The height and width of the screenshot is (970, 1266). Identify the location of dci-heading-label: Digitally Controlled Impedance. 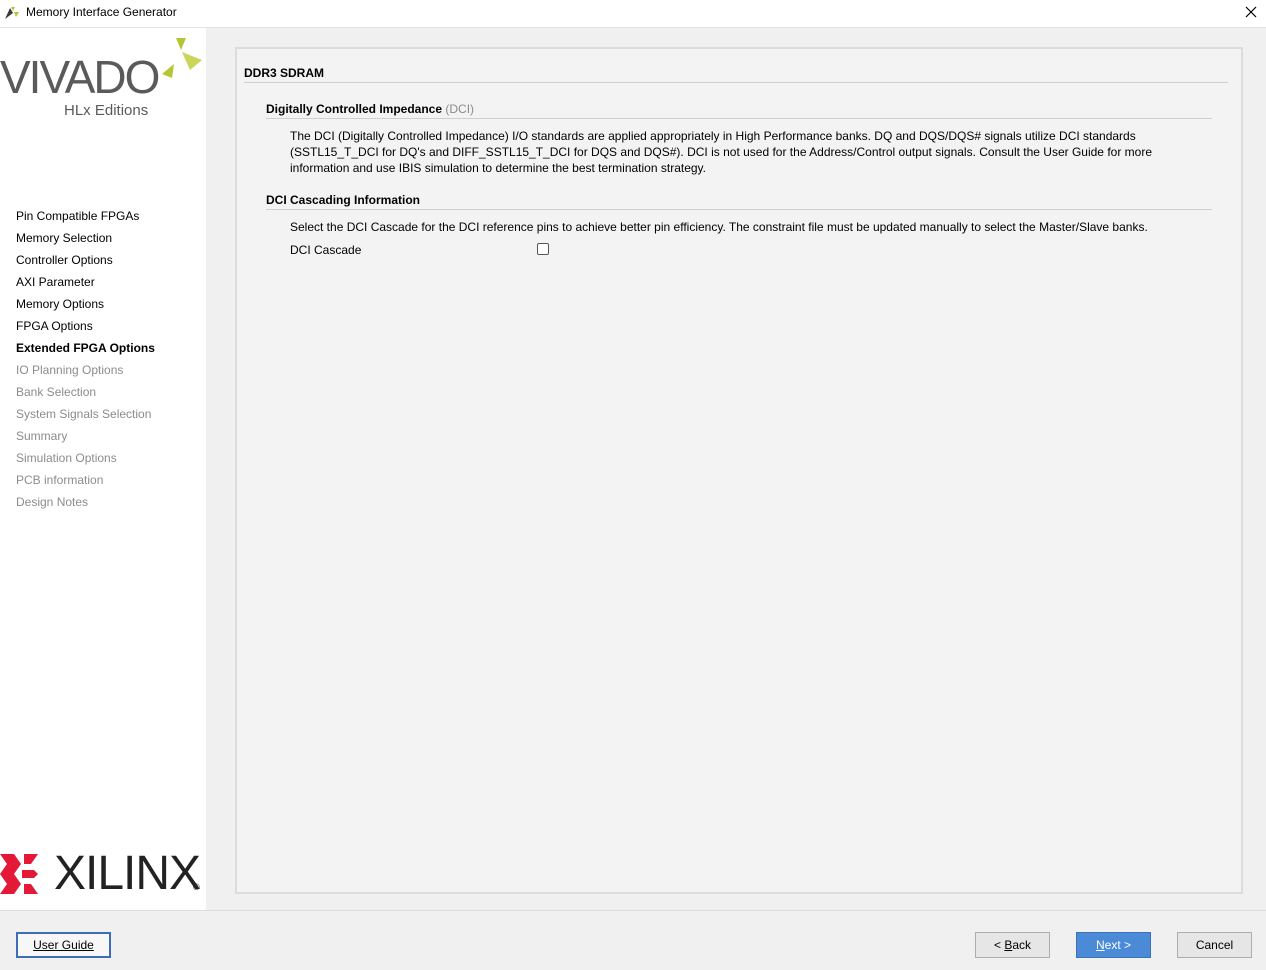
(354, 109).